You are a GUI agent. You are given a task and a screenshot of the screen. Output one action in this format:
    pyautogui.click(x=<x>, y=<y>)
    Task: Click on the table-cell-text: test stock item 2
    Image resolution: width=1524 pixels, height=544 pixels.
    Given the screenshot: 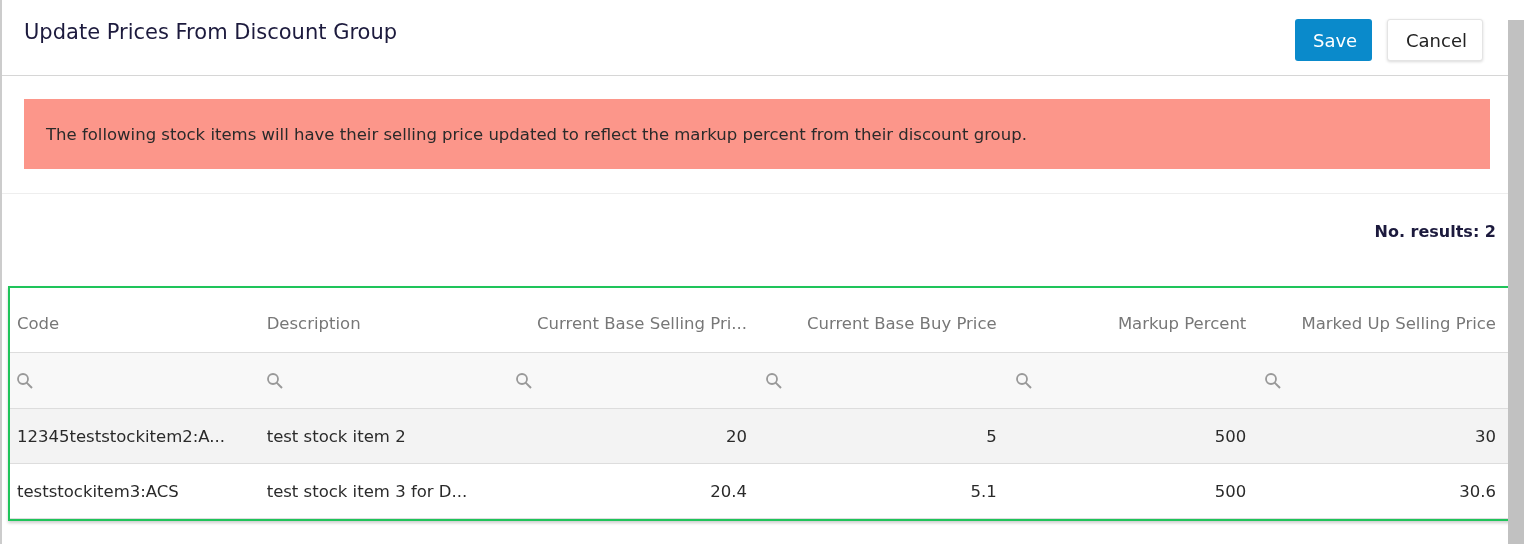 What is the action you would take?
    pyautogui.click(x=336, y=436)
    